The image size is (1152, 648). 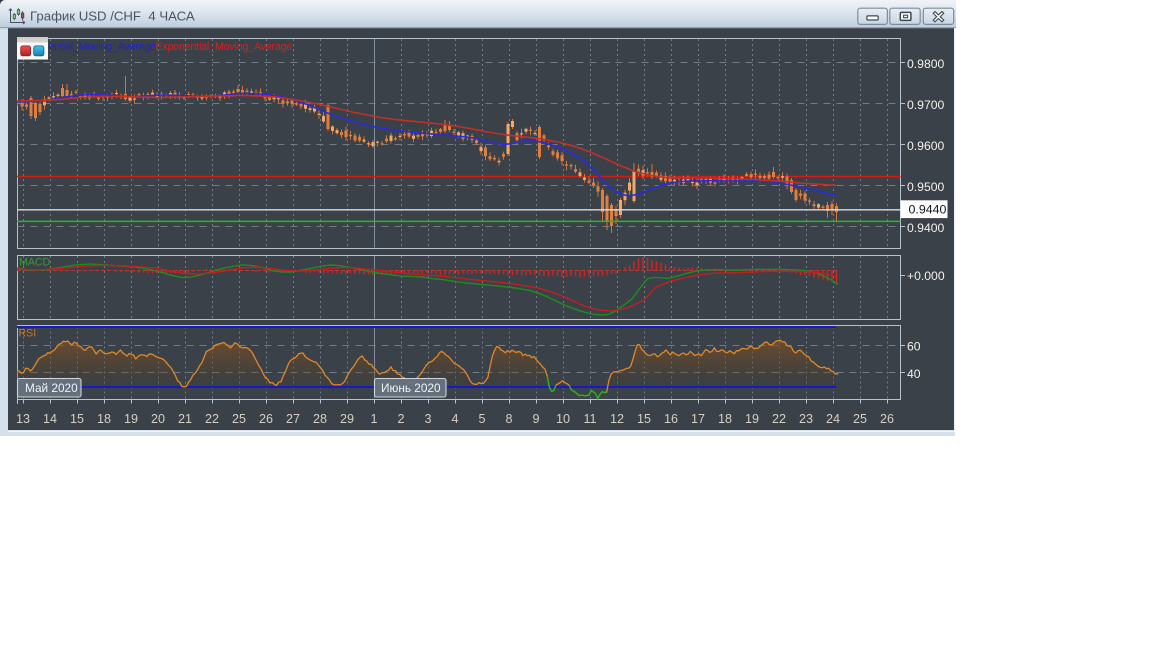 I want to click on svg-text: 10, so click(x=563, y=419).